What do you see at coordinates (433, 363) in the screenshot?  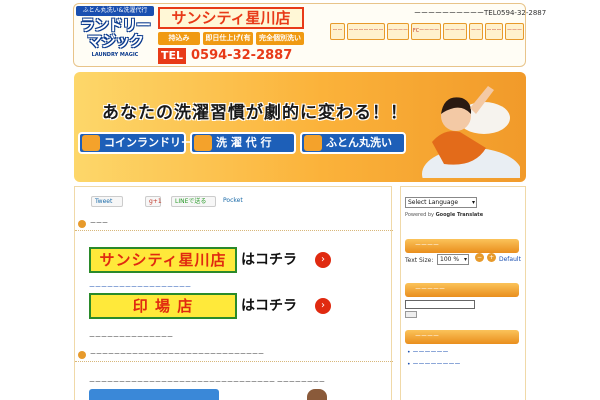 I see `sidebar-link: • ーーーーーーーー` at bounding box center [433, 363].